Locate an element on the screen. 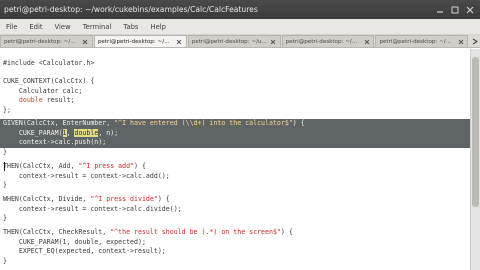  maximize-icon is located at coordinates (455, 9).